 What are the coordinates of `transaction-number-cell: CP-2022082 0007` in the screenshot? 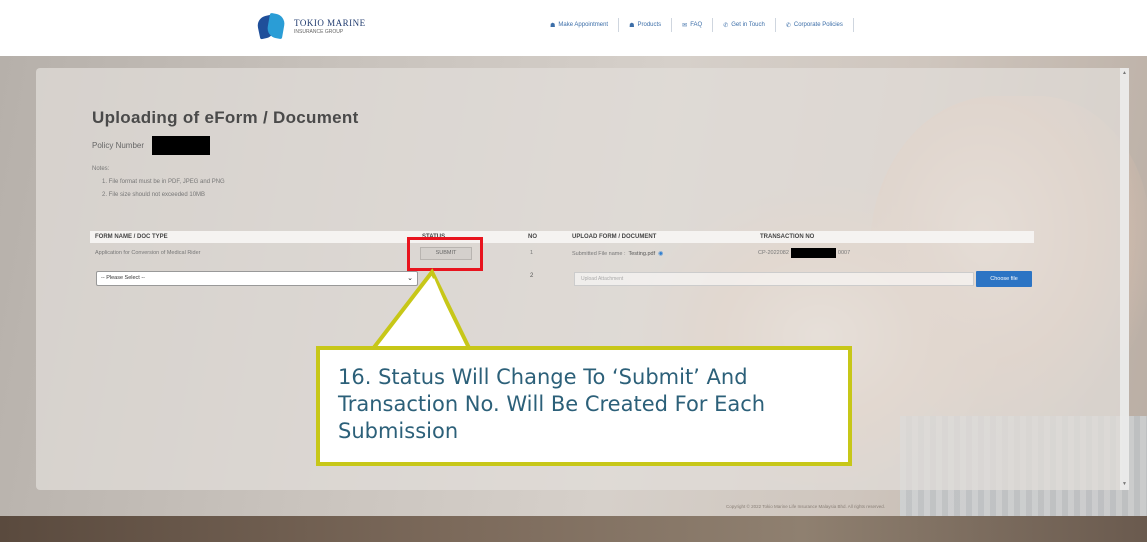 It's located at (804, 253).